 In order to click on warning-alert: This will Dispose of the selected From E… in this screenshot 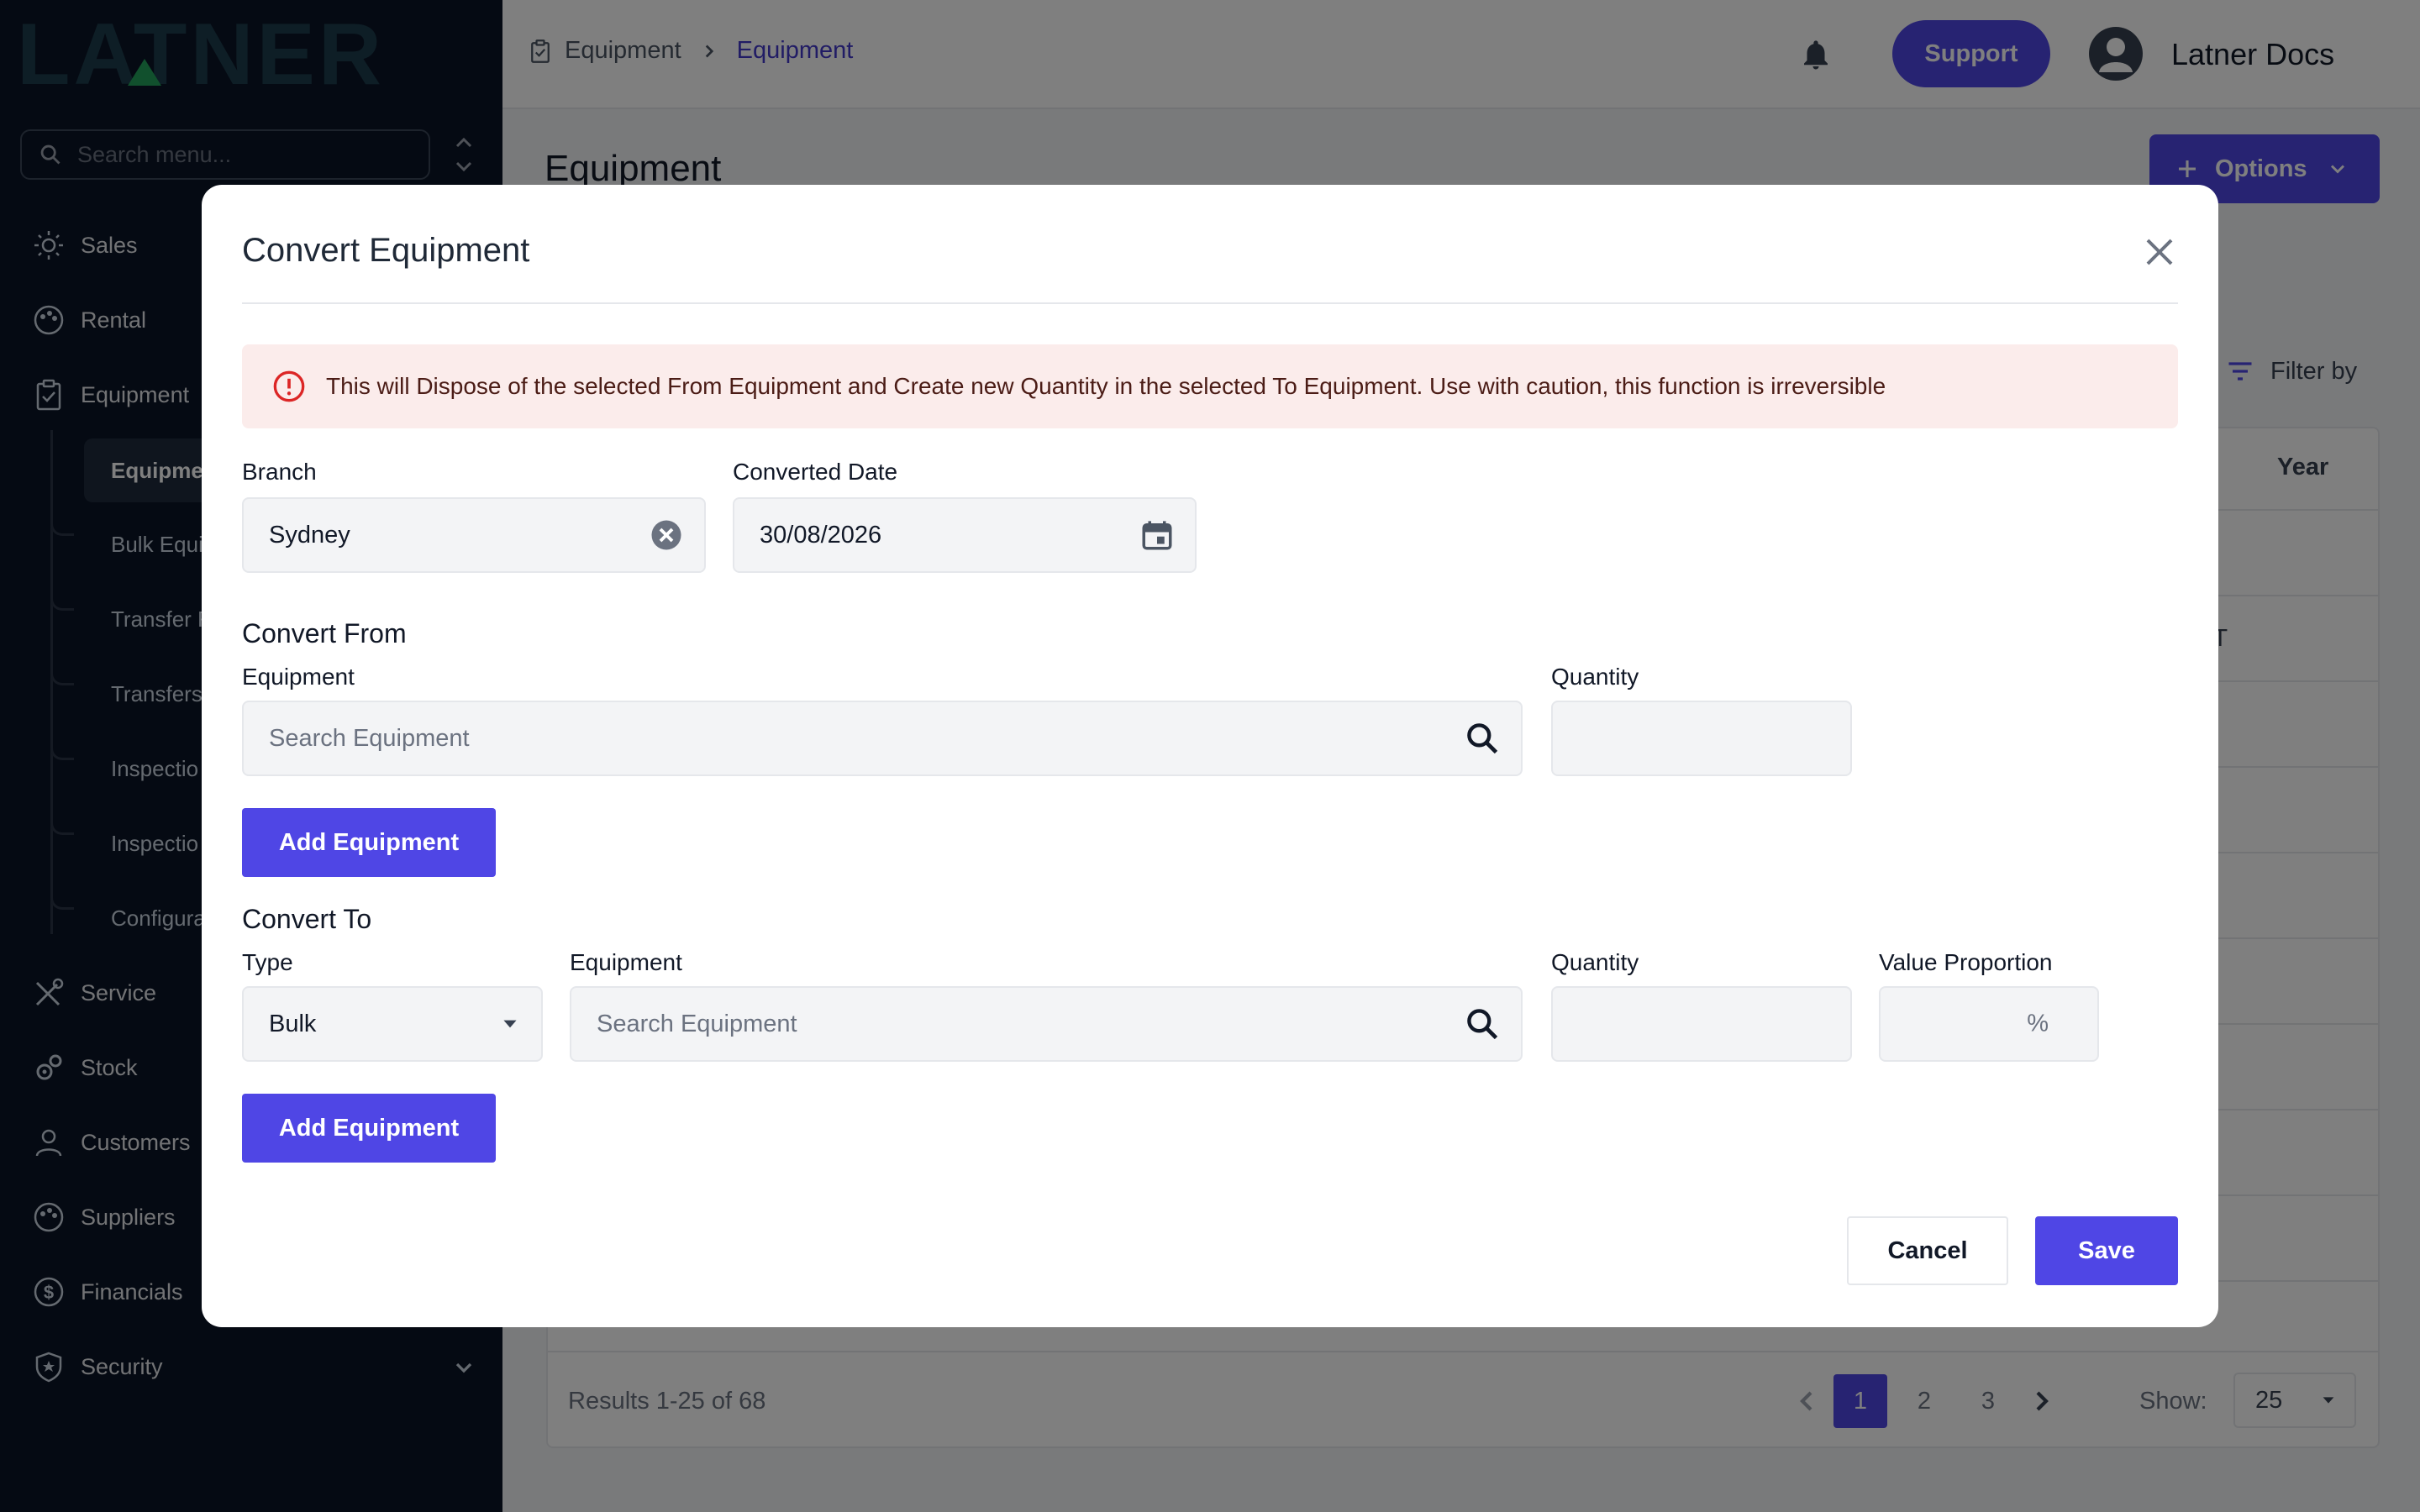, I will do `click(1210, 386)`.